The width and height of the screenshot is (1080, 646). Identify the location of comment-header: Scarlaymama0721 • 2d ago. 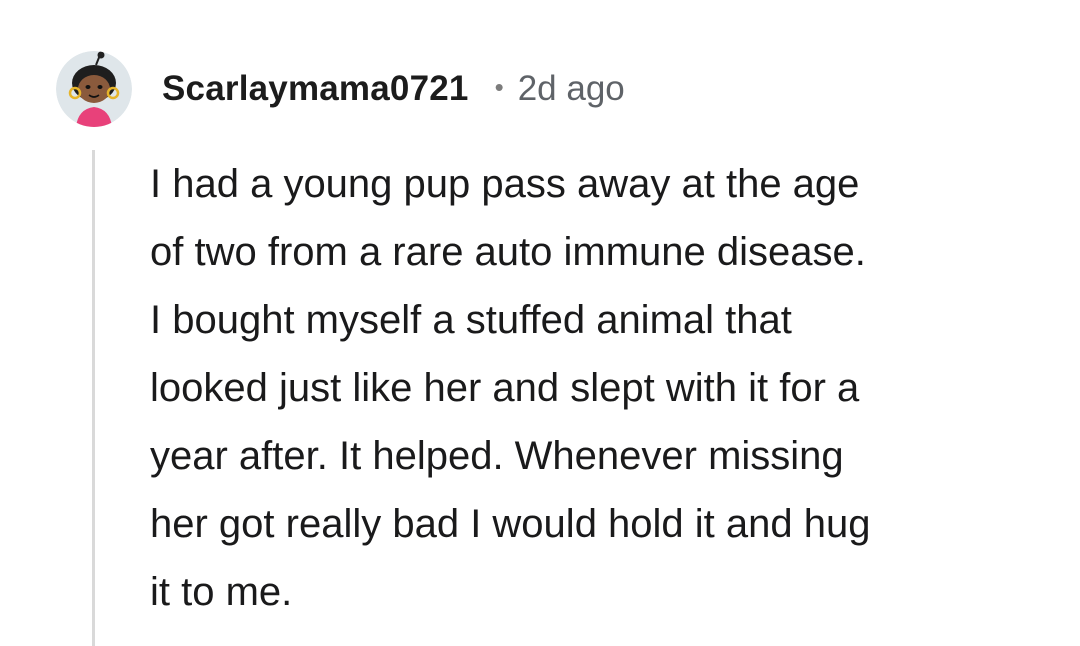
(340, 89).